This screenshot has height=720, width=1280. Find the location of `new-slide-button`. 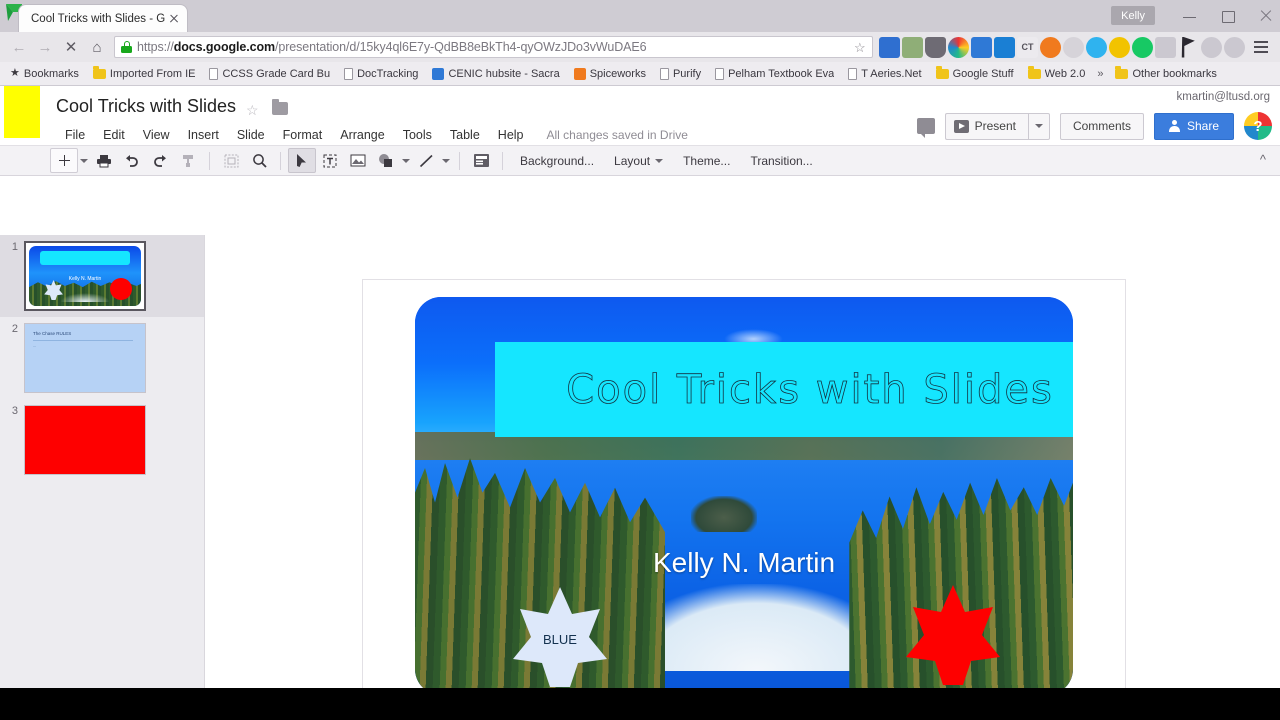

new-slide-button is located at coordinates (64, 160).